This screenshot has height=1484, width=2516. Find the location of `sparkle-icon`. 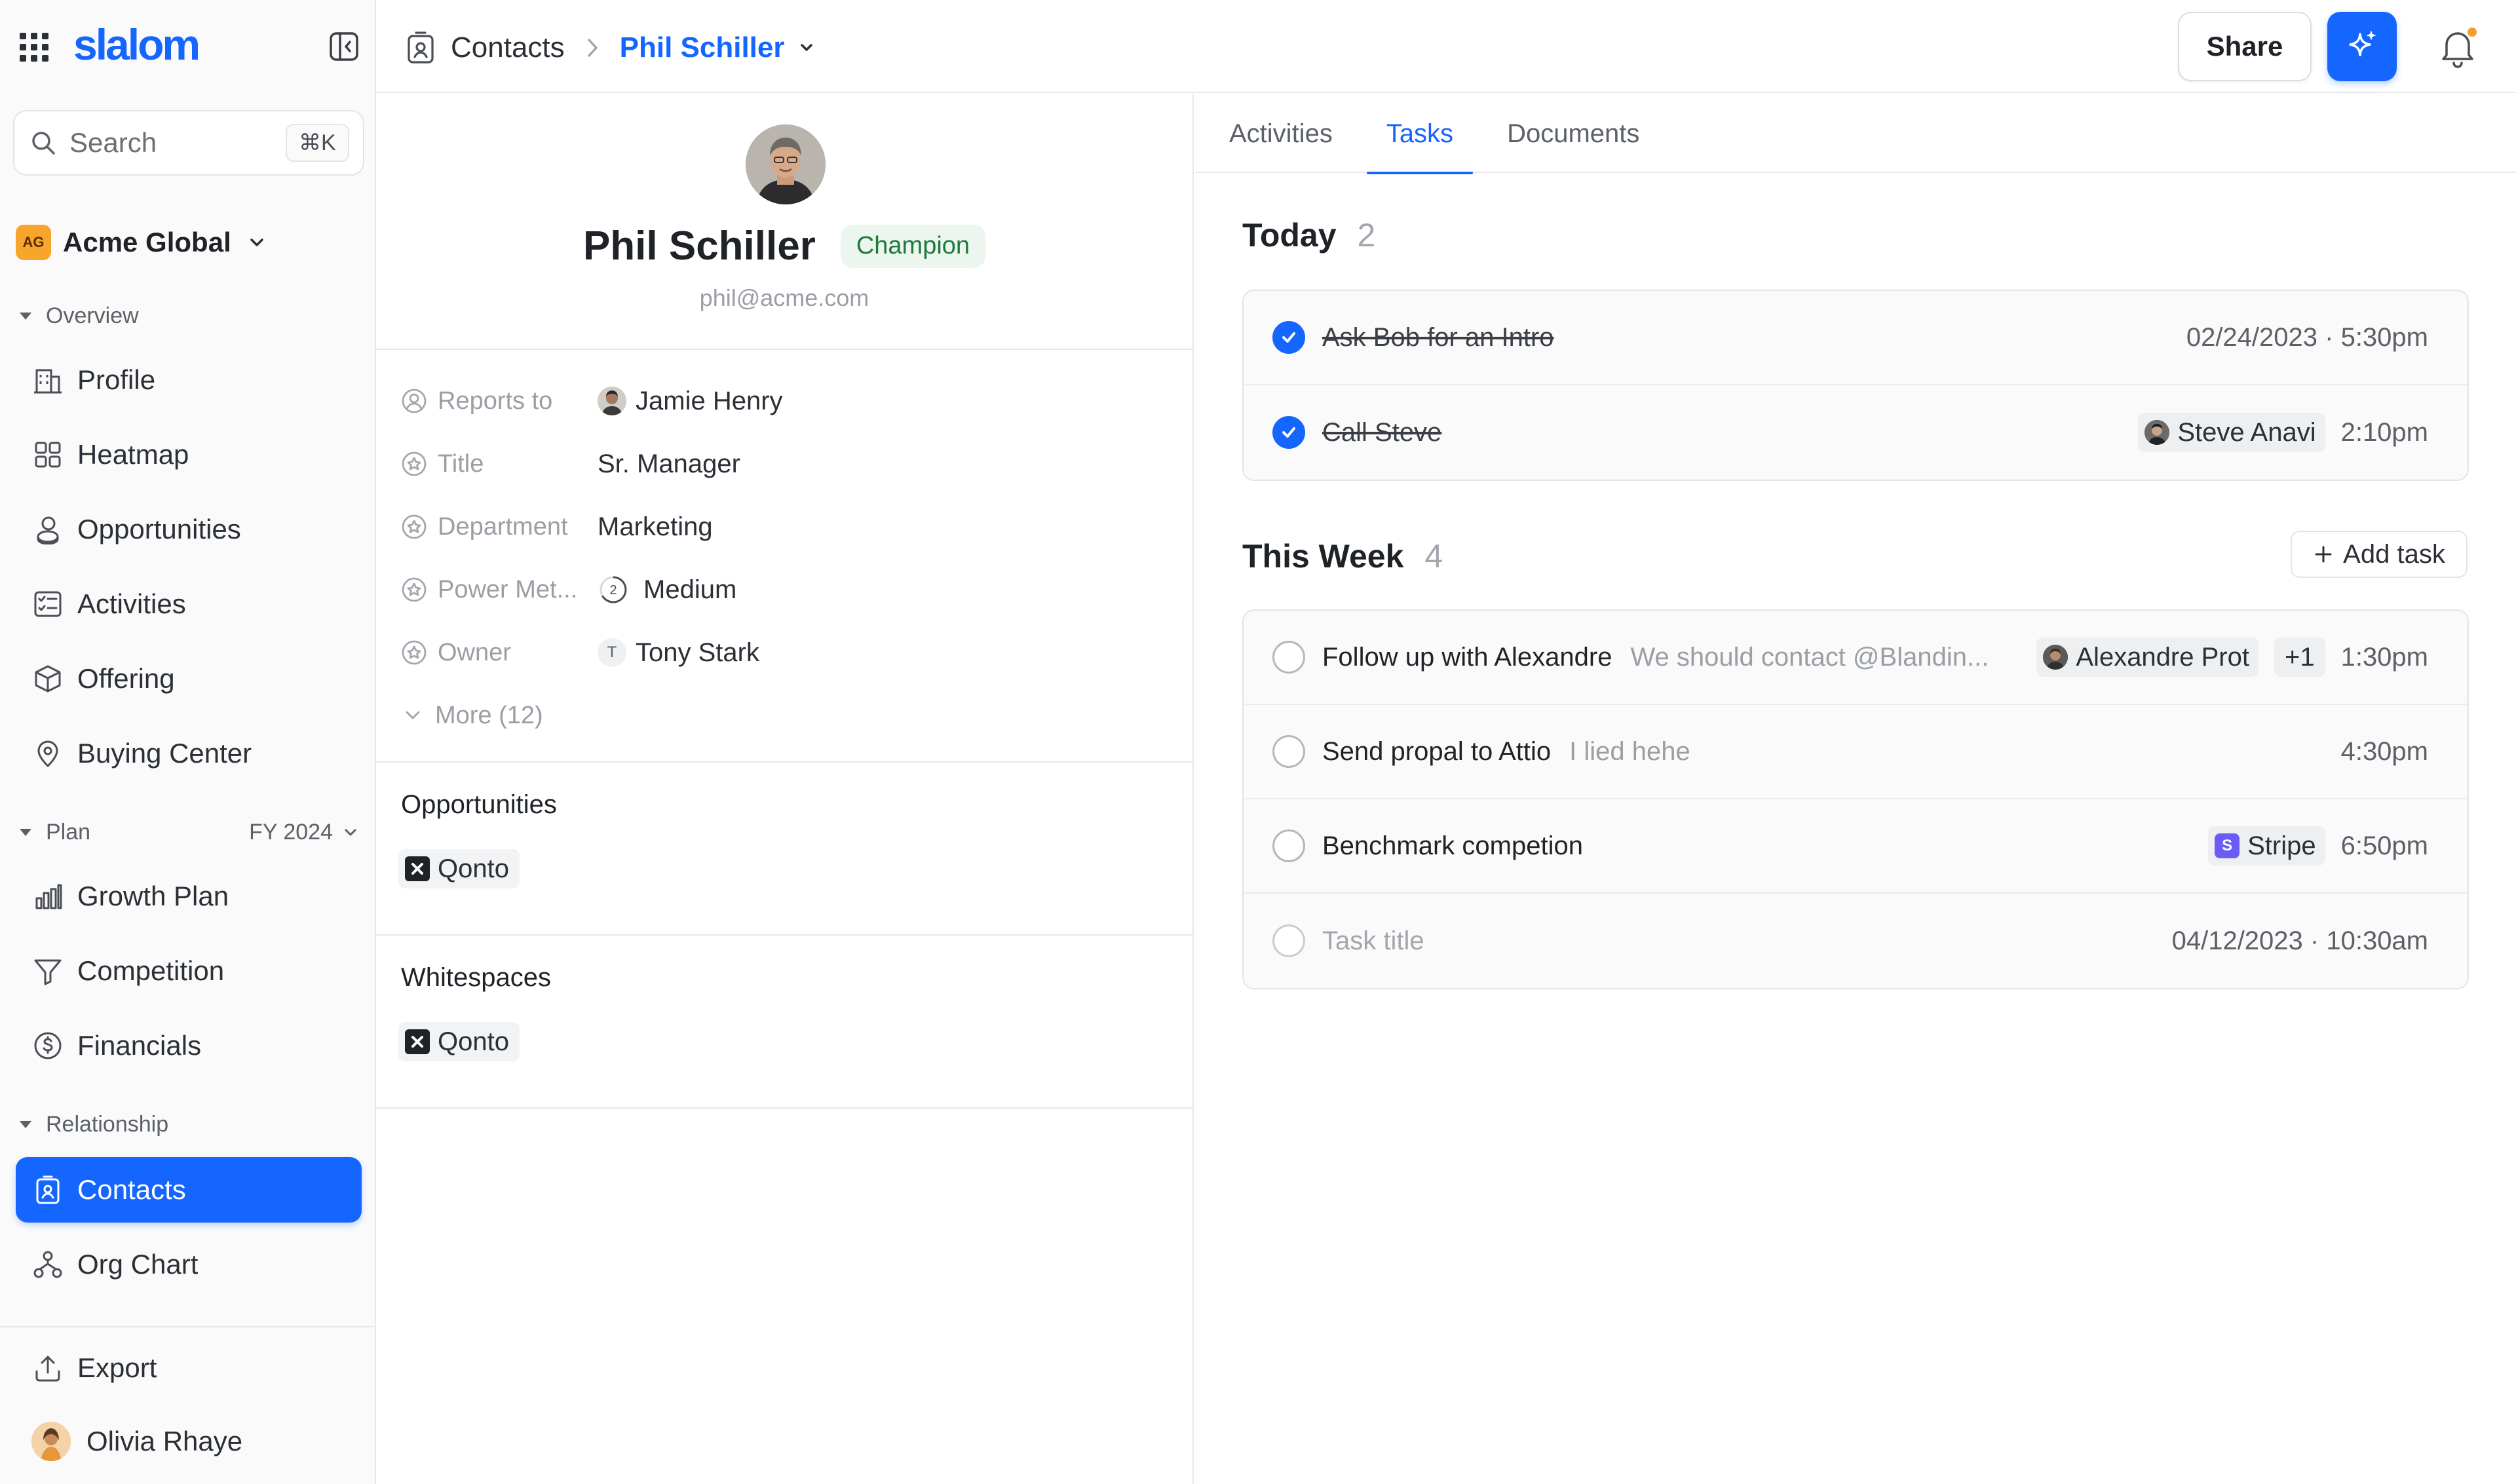

sparkle-icon is located at coordinates (2362, 46).